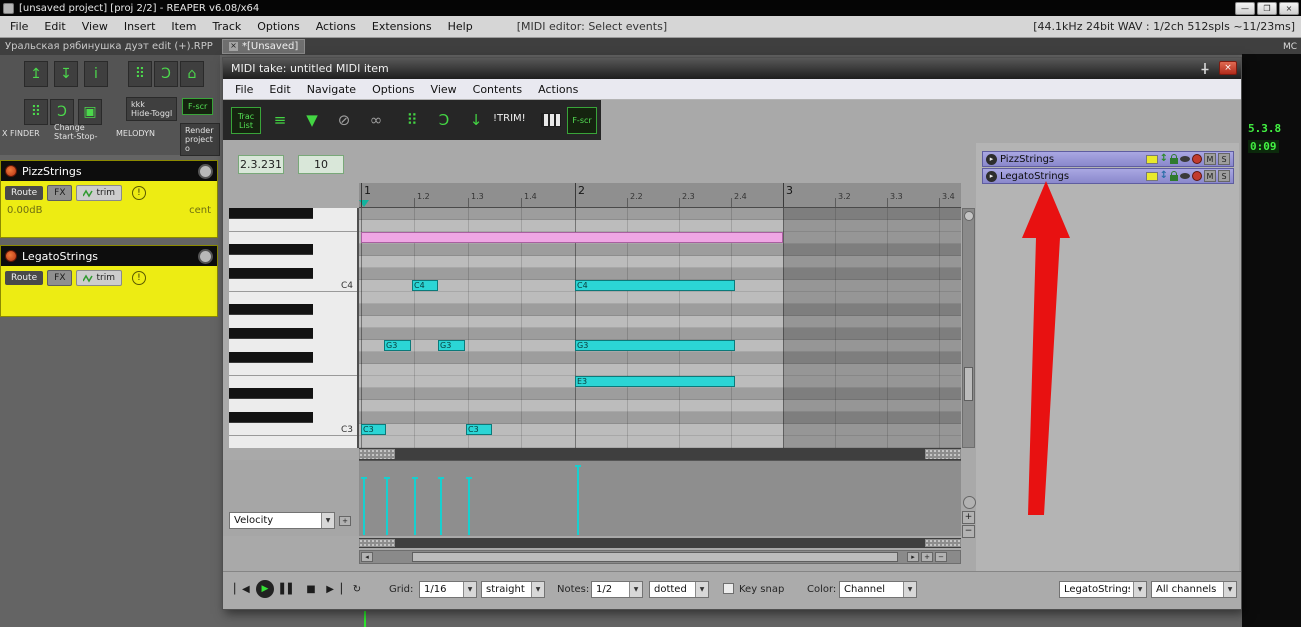 Image resolution: width=1301 pixels, height=627 pixels. I want to click on scroll-right-button: ▸, so click(913, 557).